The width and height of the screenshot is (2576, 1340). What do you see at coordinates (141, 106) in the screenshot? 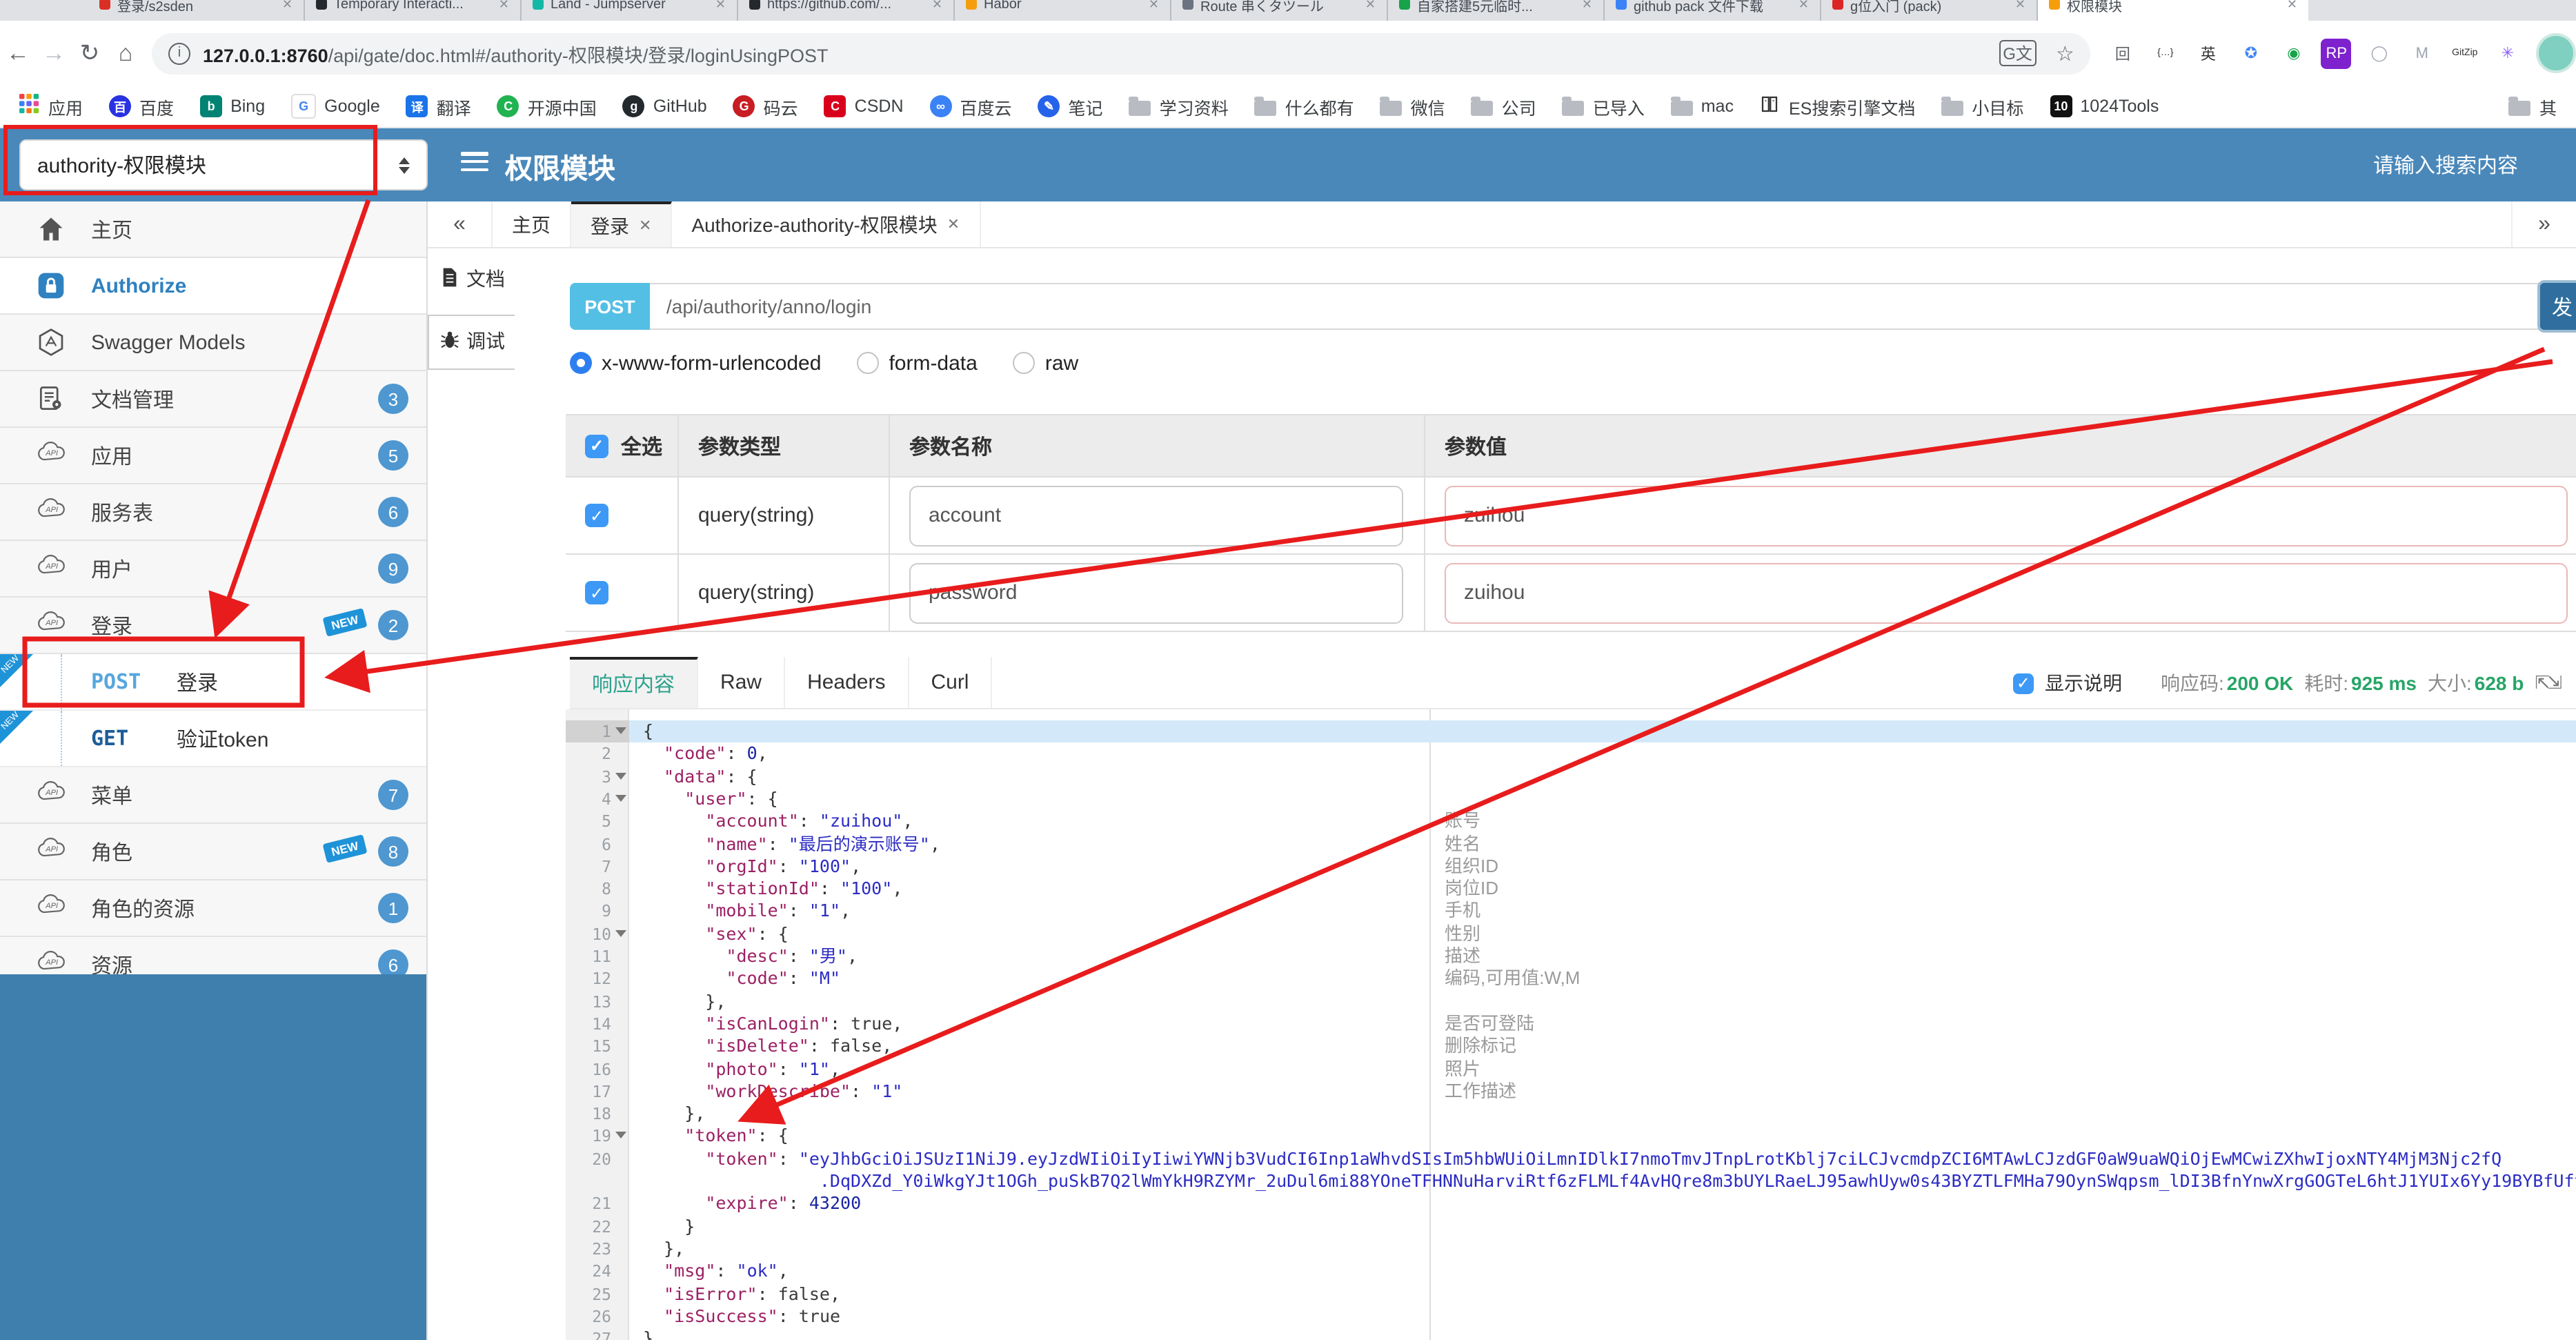
I see `bookmark-item: 百百度` at bounding box center [141, 106].